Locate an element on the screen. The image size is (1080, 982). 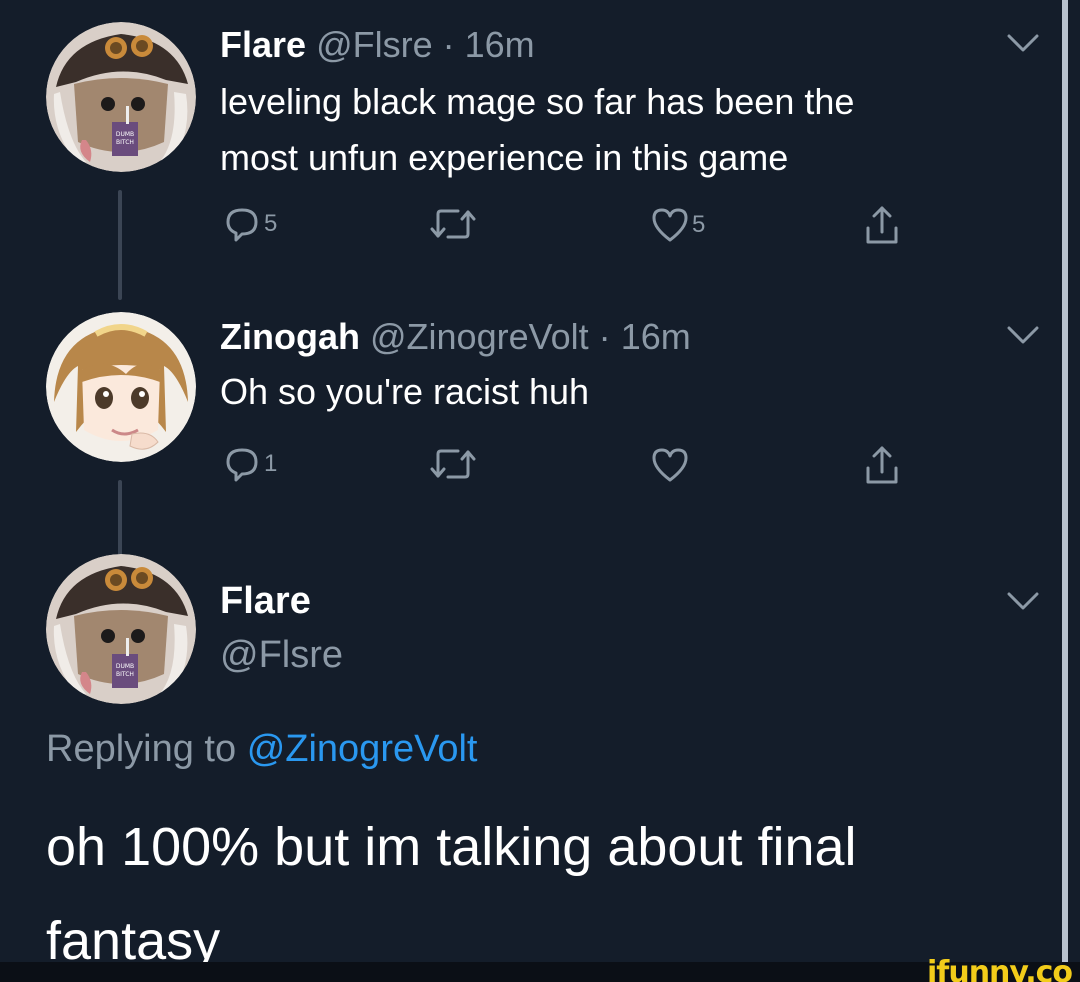
tweet1-retweet-button is located at coordinates (453, 224).